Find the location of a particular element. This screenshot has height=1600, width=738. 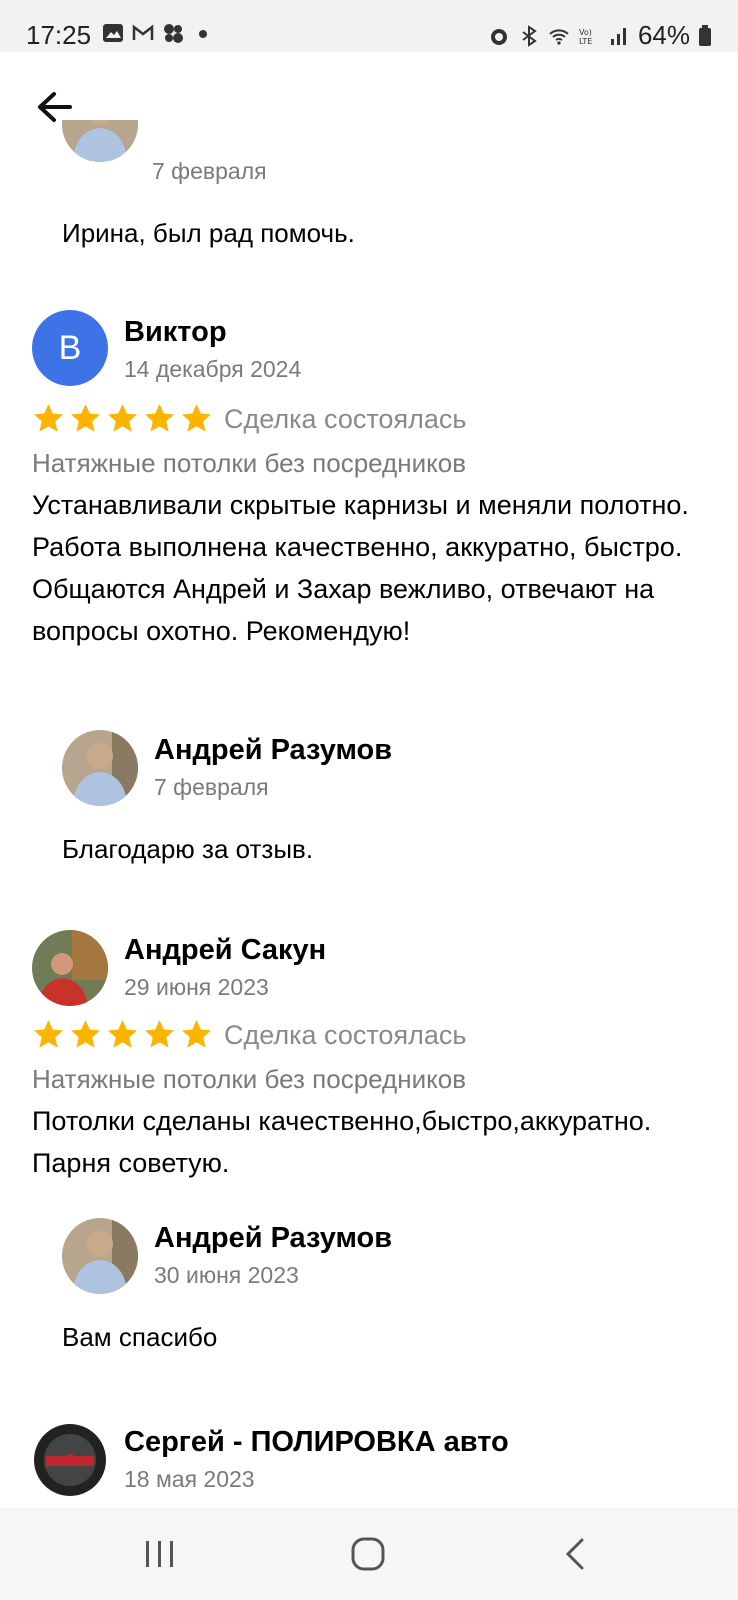

wifi-icon is located at coordinates (559, 36).